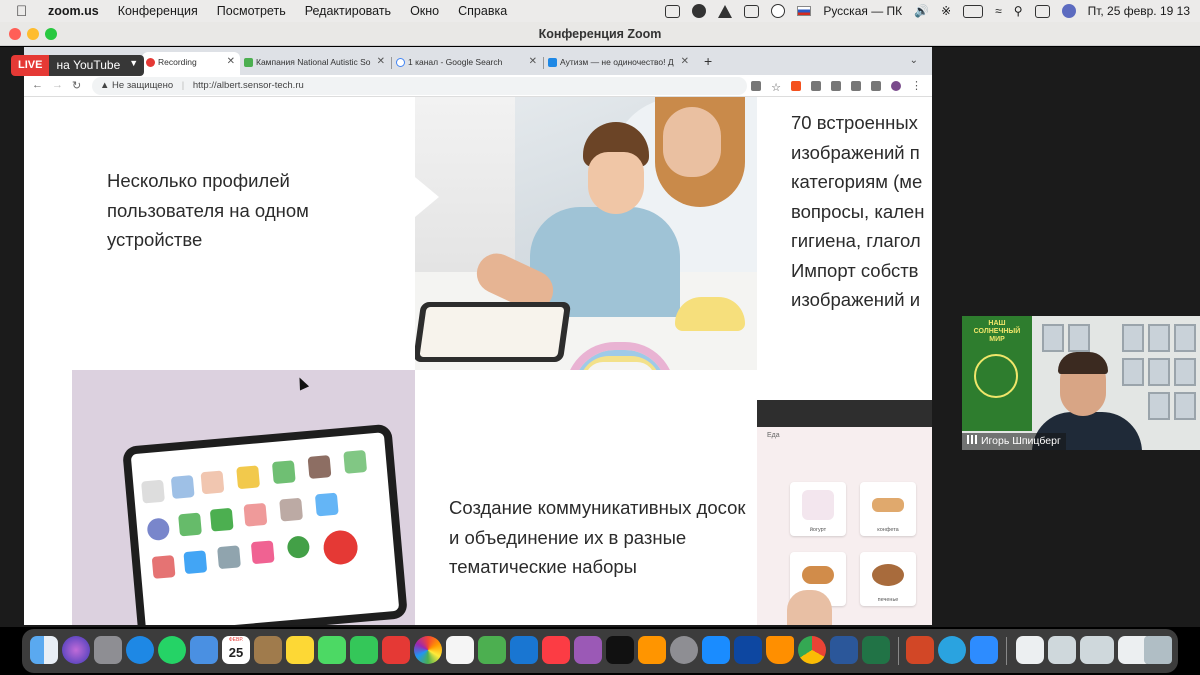 This screenshot has height=675, width=1200. What do you see at coordinates (836, 85) in the screenshot?
I see `extensions-puzzle-icon` at bounding box center [836, 85].